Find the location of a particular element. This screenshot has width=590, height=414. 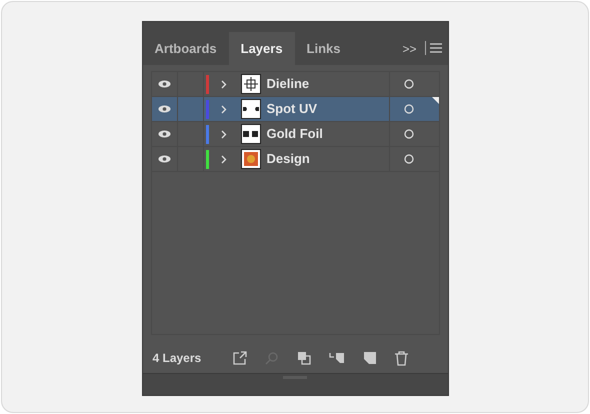

clipping-mask-icon is located at coordinates (304, 358).